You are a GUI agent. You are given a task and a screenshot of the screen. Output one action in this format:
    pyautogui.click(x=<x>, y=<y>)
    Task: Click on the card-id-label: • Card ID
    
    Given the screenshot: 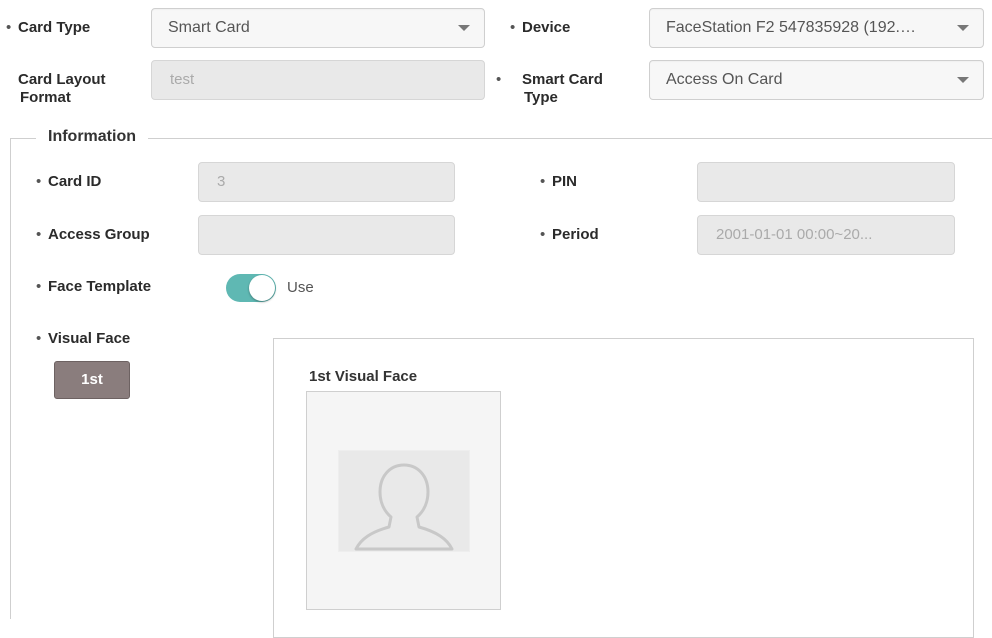 What is the action you would take?
    pyautogui.click(x=68, y=182)
    